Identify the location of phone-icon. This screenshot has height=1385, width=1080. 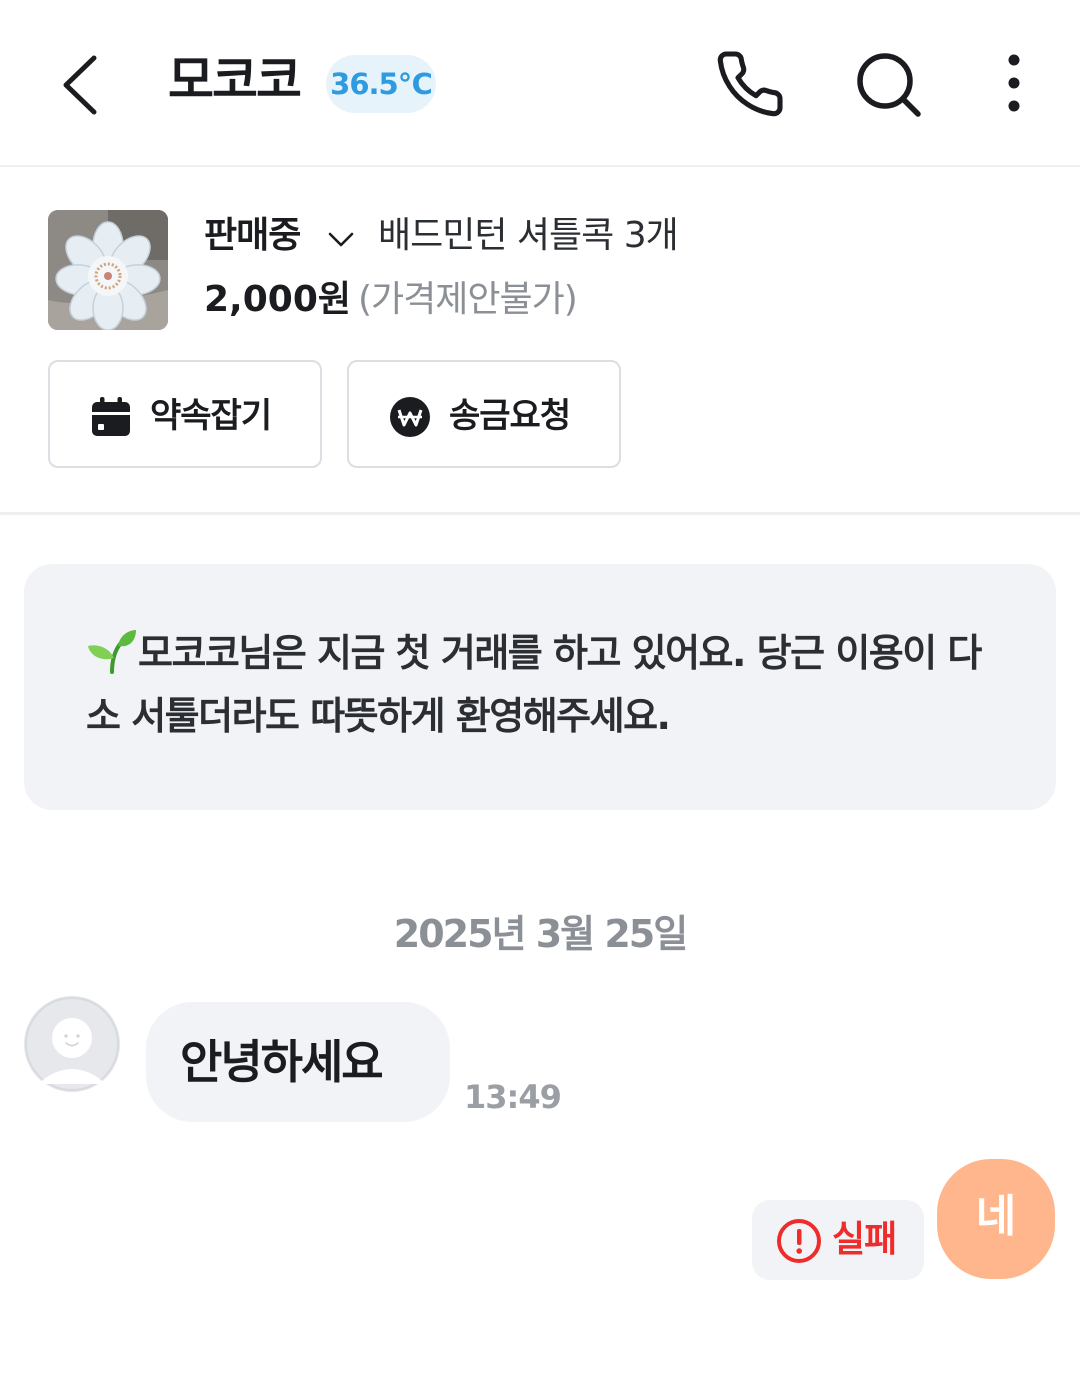
(750, 84).